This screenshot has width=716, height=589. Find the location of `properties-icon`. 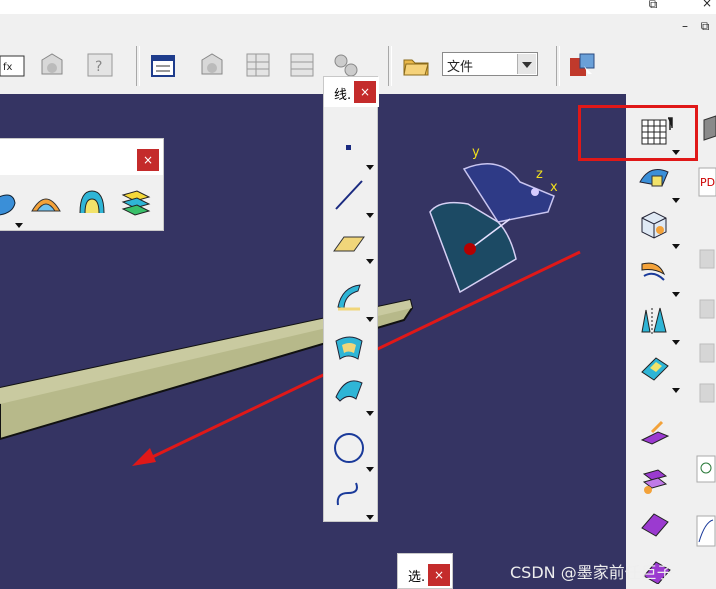

properties-icon is located at coordinates (164, 65).